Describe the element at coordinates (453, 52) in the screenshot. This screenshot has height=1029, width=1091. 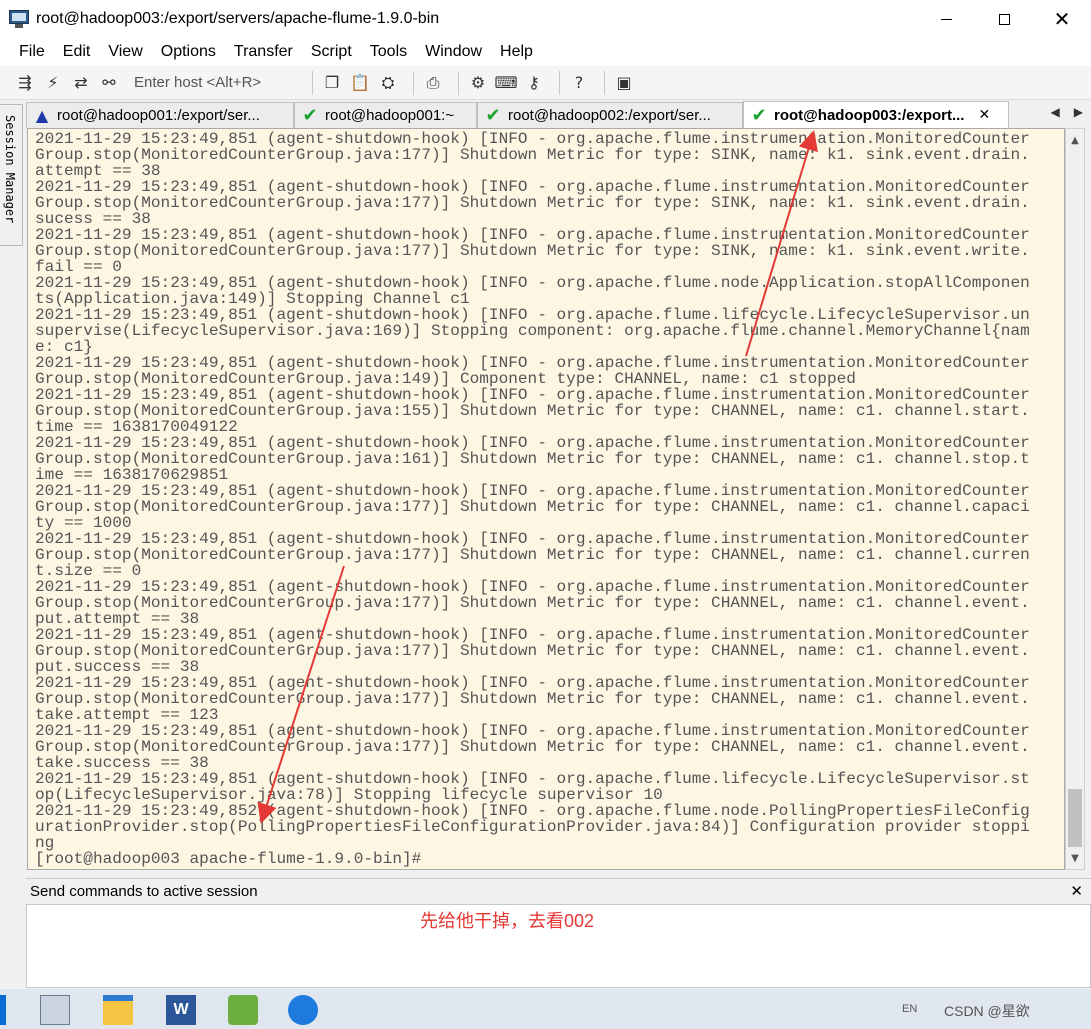
I see `menu-window: Window` at that location.